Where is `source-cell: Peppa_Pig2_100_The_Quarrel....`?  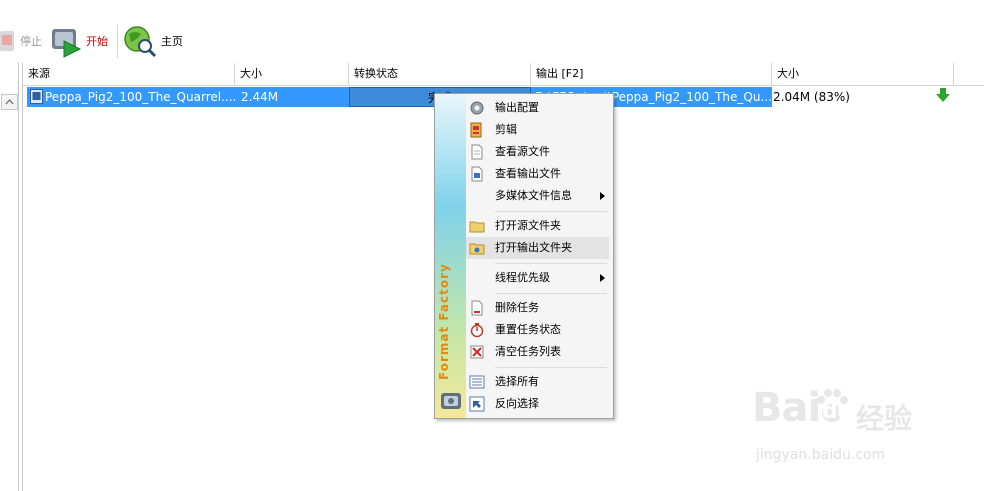 source-cell: Peppa_Pig2_100_The_Quarrel.... is located at coordinates (132, 97).